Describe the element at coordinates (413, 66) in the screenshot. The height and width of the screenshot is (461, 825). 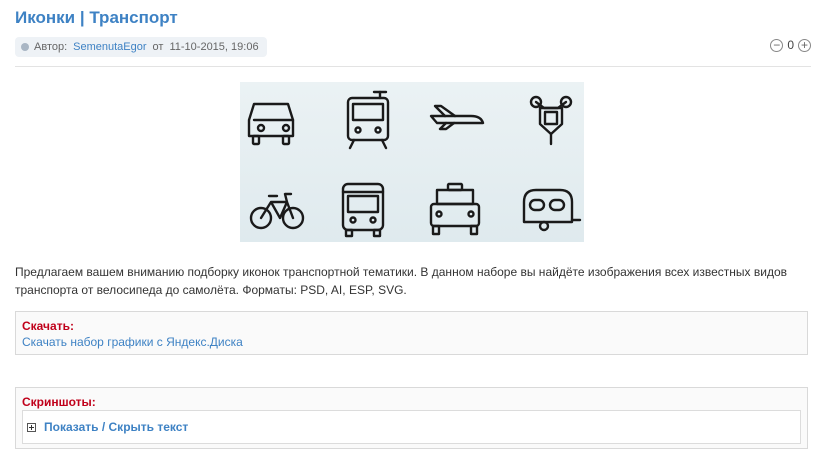
I see `divider` at that location.